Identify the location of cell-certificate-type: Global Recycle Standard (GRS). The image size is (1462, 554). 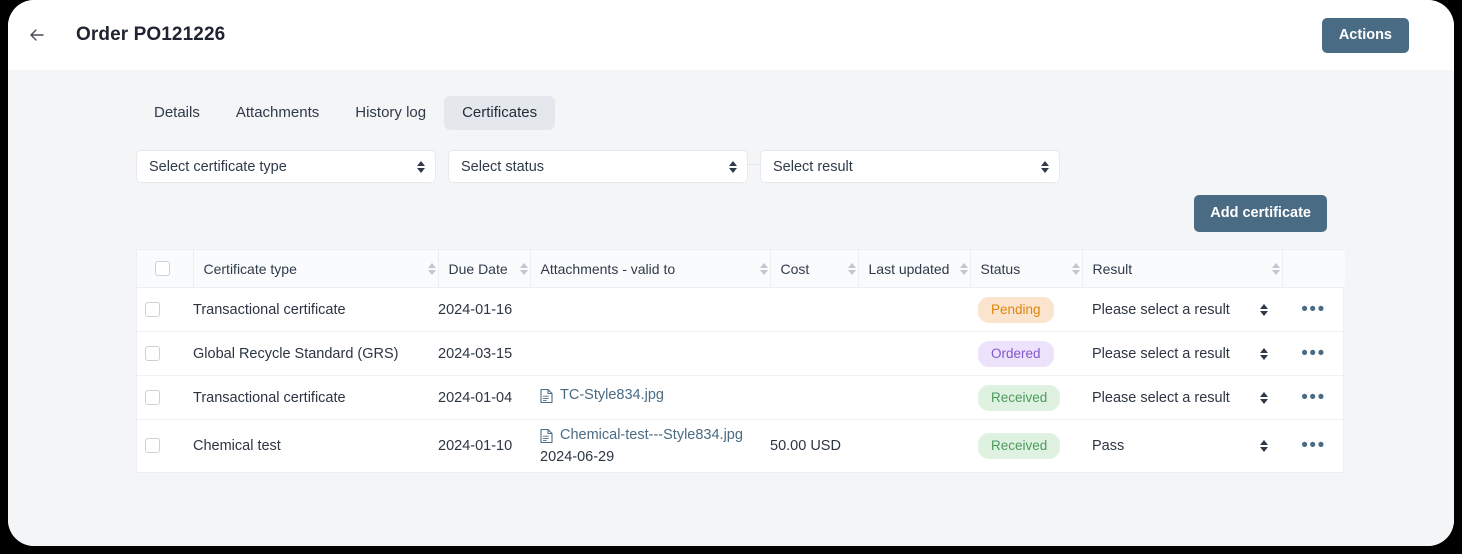
(296, 353).